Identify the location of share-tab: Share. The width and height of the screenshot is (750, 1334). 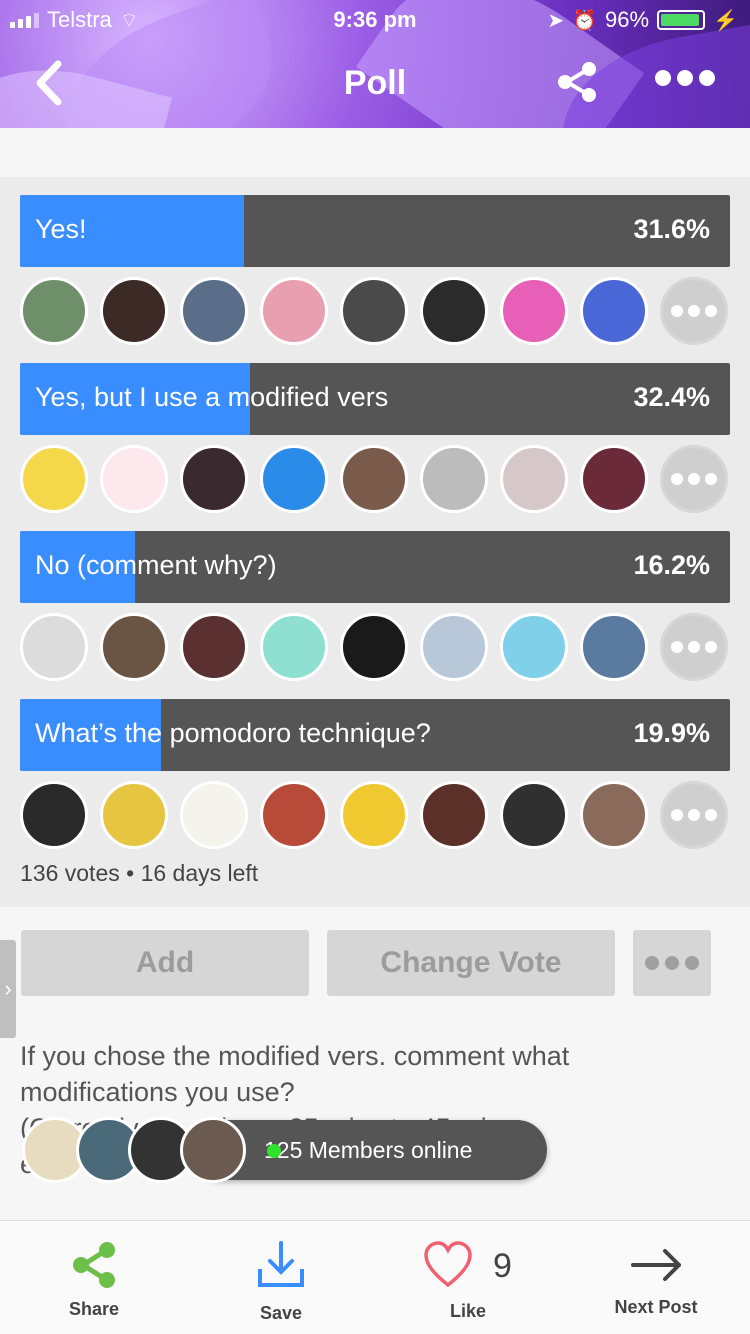
(94, 1277).